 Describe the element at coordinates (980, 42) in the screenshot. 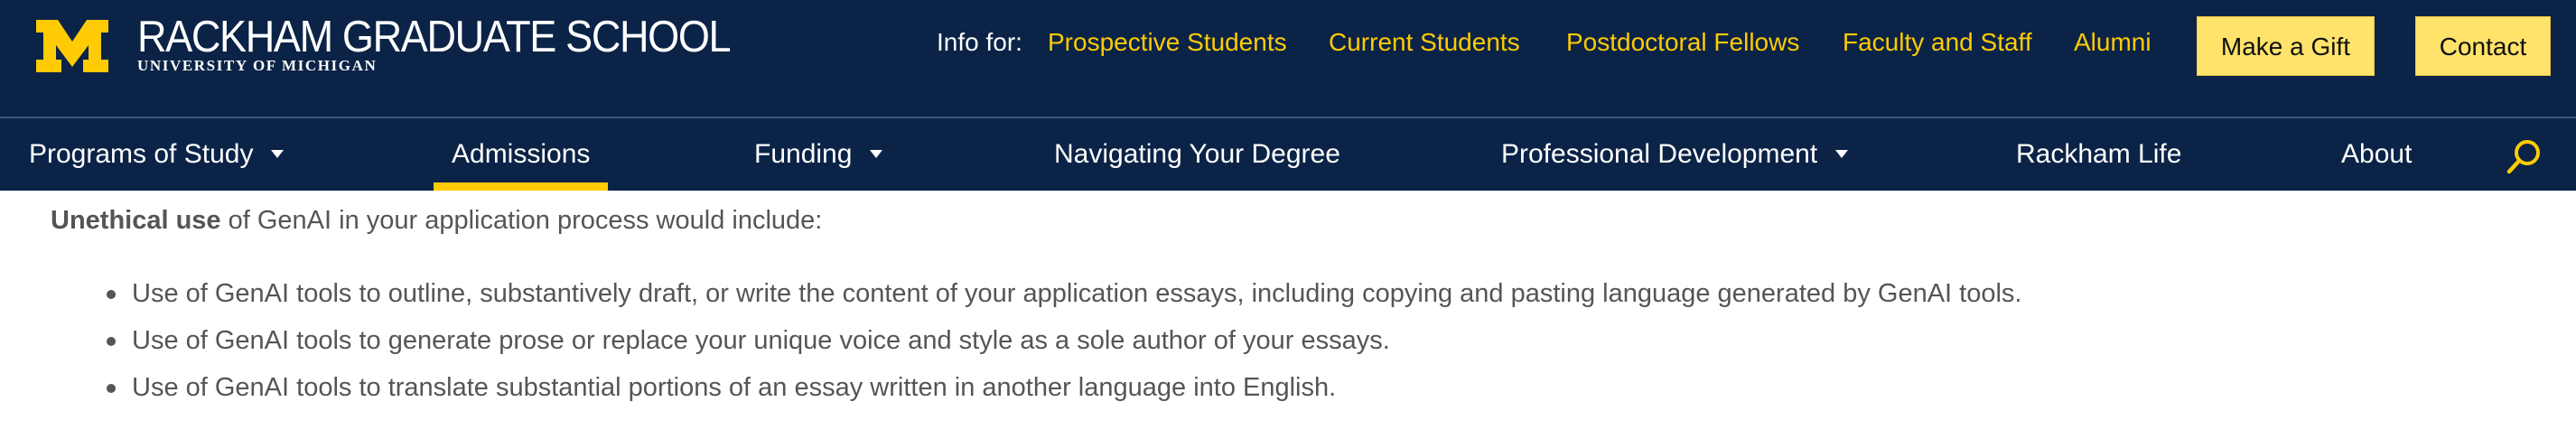

I see `info-for-label: Info for:` at that location.